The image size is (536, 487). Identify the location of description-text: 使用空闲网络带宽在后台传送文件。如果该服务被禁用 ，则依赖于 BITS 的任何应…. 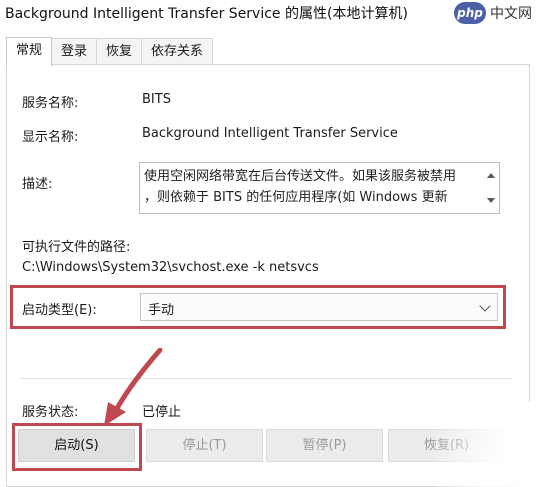
(309, 187).